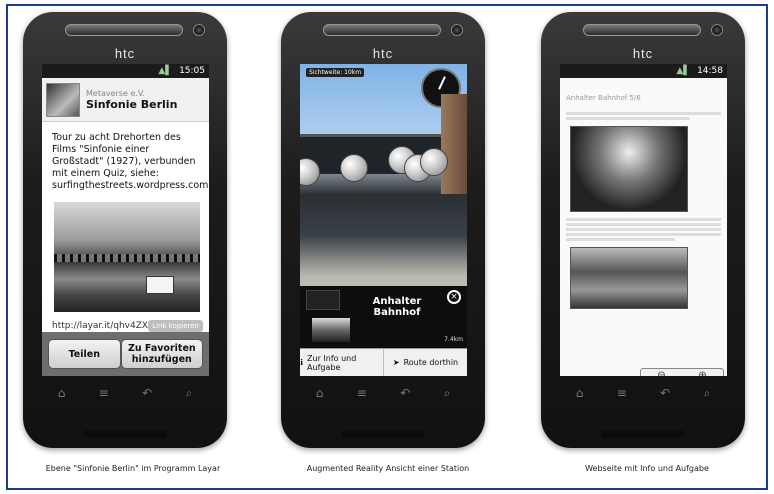 The height and width of the screenshot is (494, 774). What do you see at coordinates (100, 326) in the screenshot?
I see `layer-url: http://layar.it/qhv4ZX` at bounding box center [100, 326].